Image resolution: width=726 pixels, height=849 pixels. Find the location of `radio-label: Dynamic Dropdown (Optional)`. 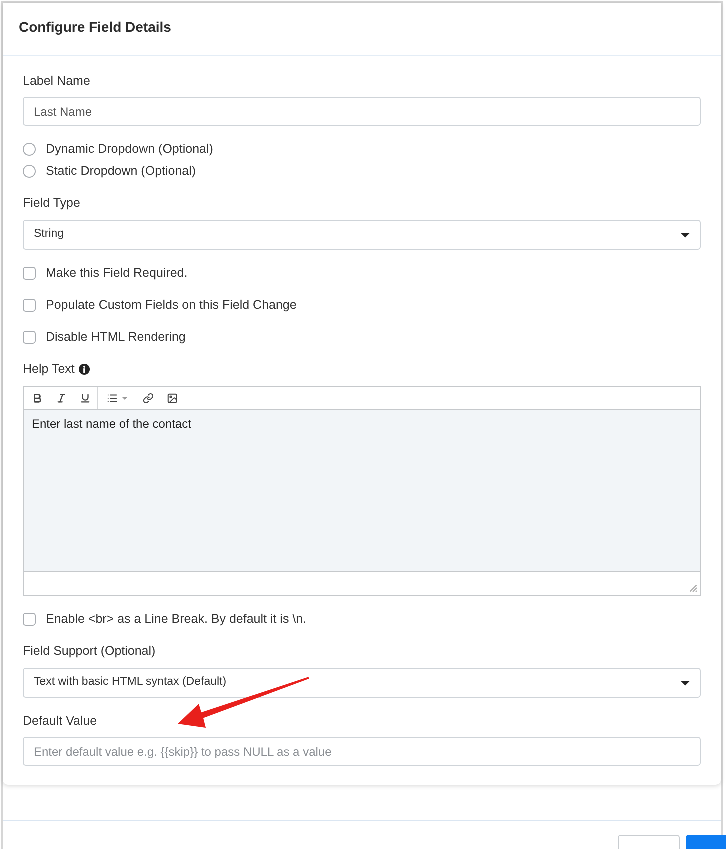

radio-label: Dynamic Dropdown (Optional) is located at coordinates (130, 149).